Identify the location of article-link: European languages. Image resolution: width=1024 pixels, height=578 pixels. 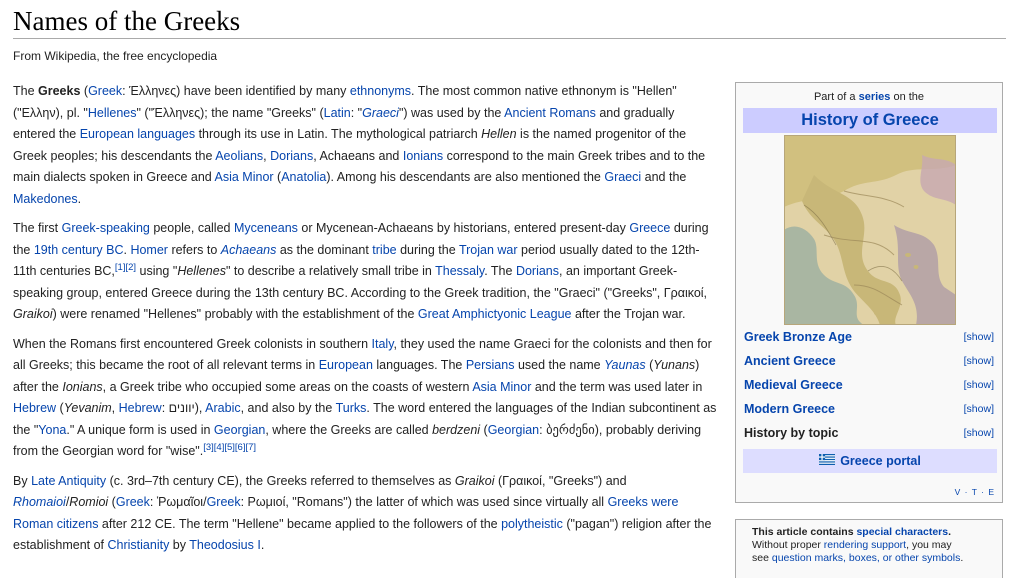
(137, 134).